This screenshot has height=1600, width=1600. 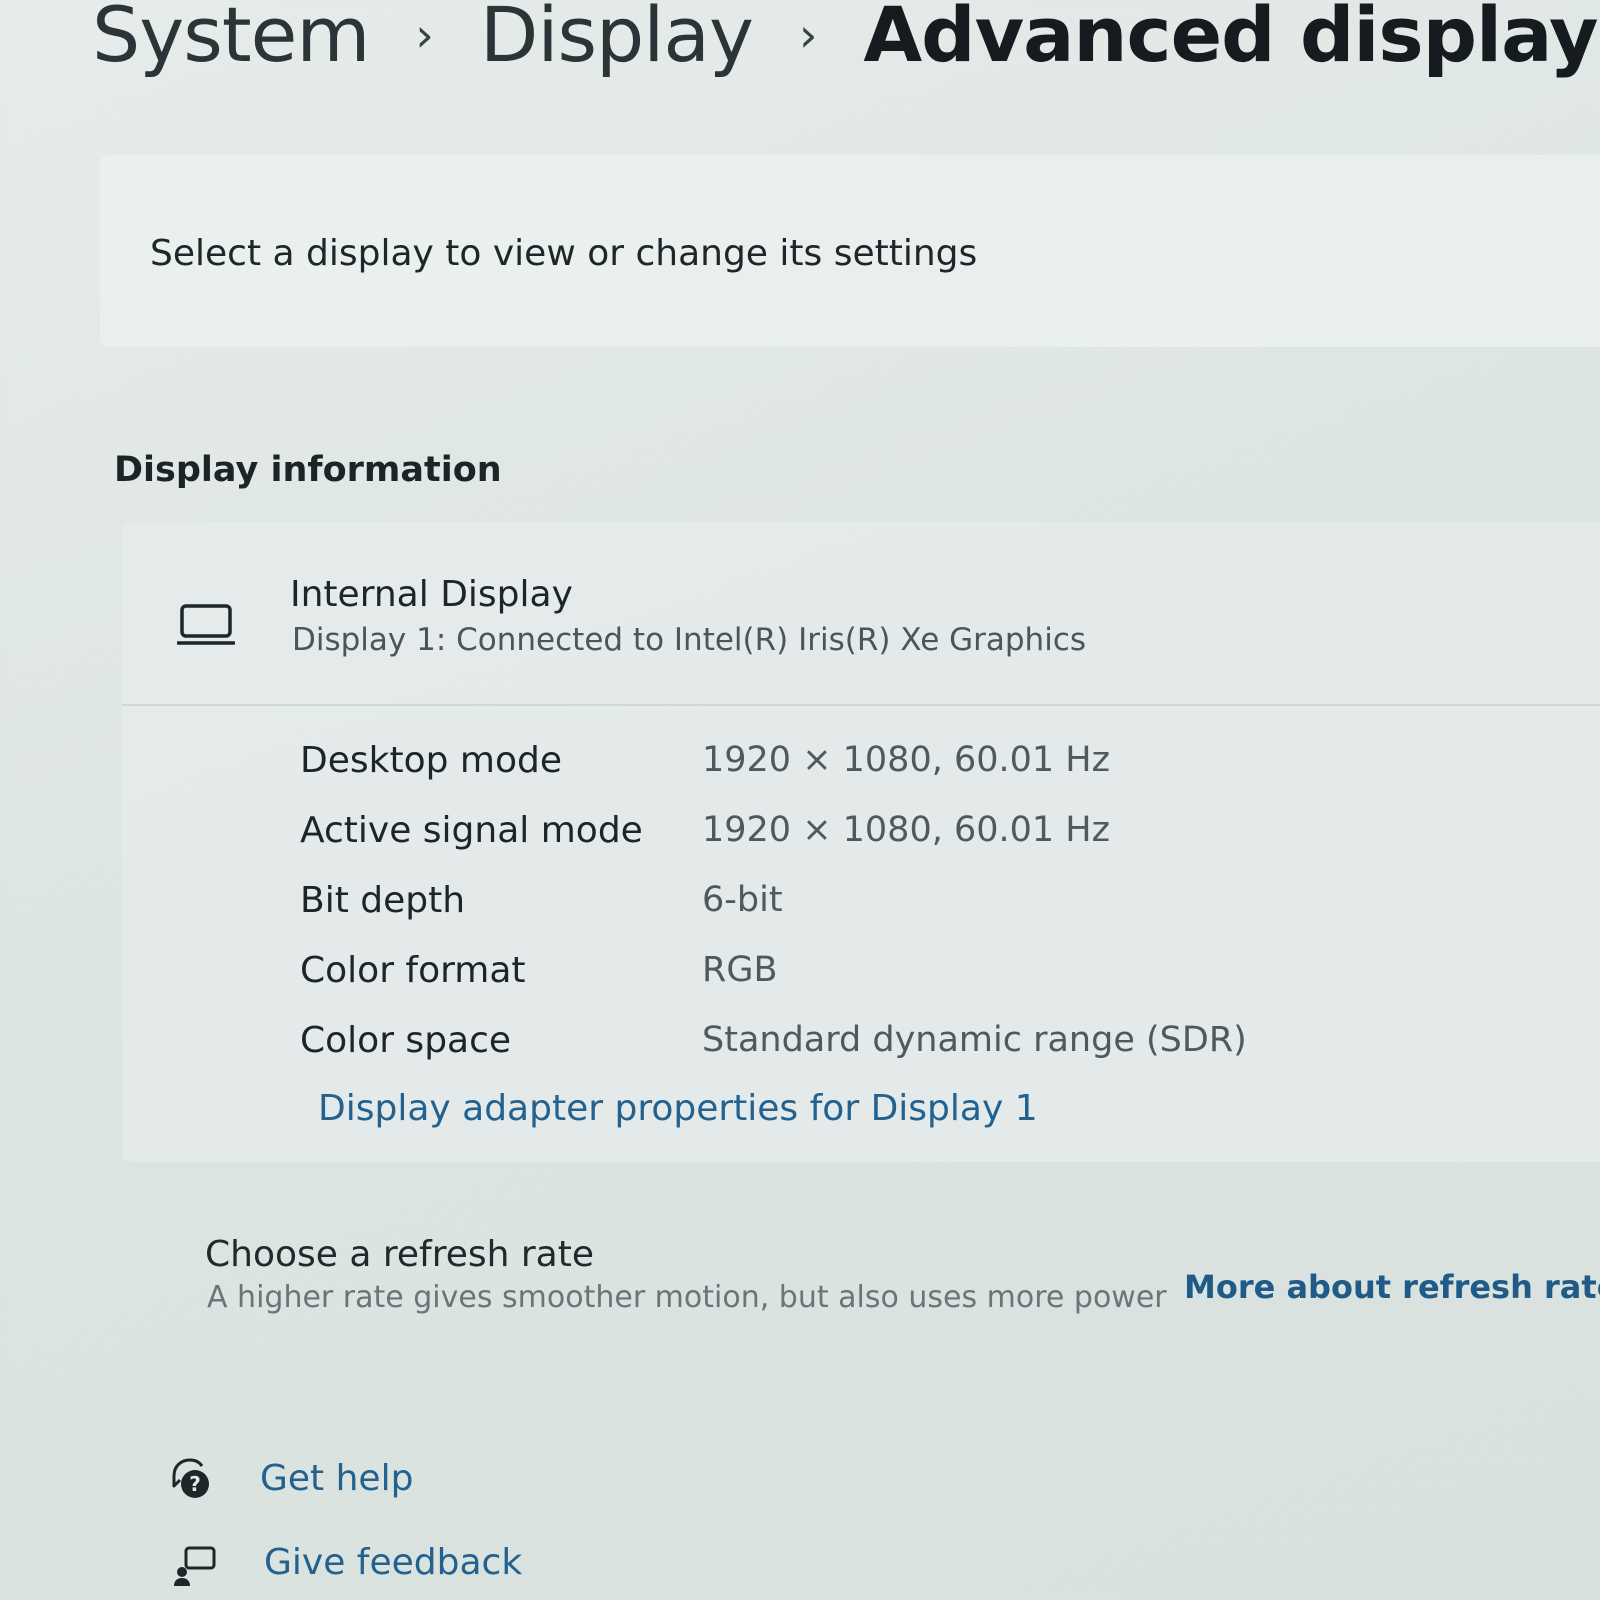 What do you see at coordinates (195, 1565) in the screenshot?
I see `feedback-icon` at bounding box center [195, 1565].